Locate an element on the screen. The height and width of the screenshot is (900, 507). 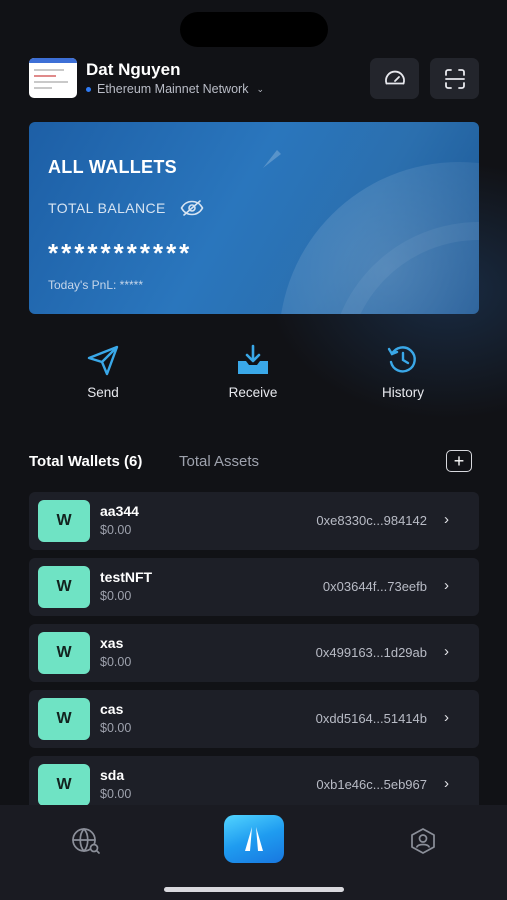
app-logo-icon is located at coordinates (254, 839).